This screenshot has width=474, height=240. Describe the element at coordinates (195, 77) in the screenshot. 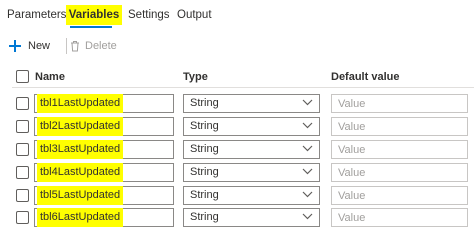

I see `column-header-type: Type` at that location.